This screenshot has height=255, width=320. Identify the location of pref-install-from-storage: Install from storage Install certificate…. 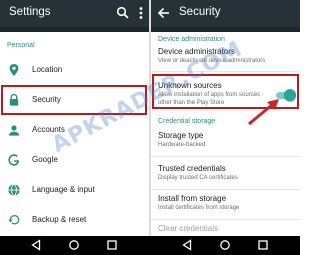
(228, 203).